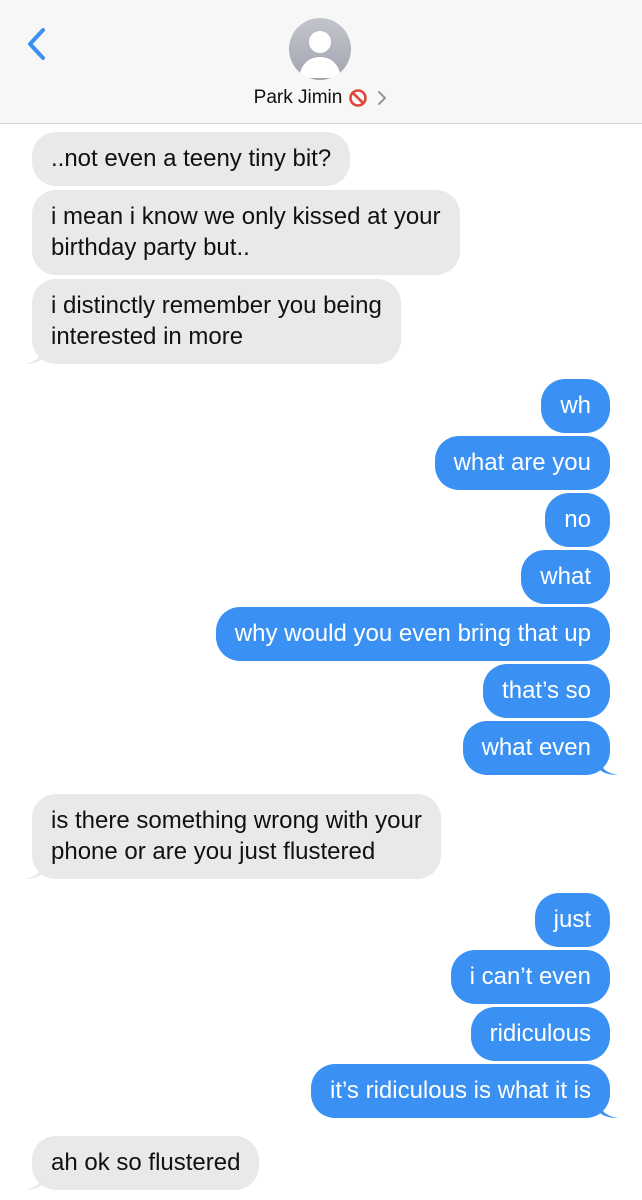  I want to click on message-text: that’s so, so click(546, 690).